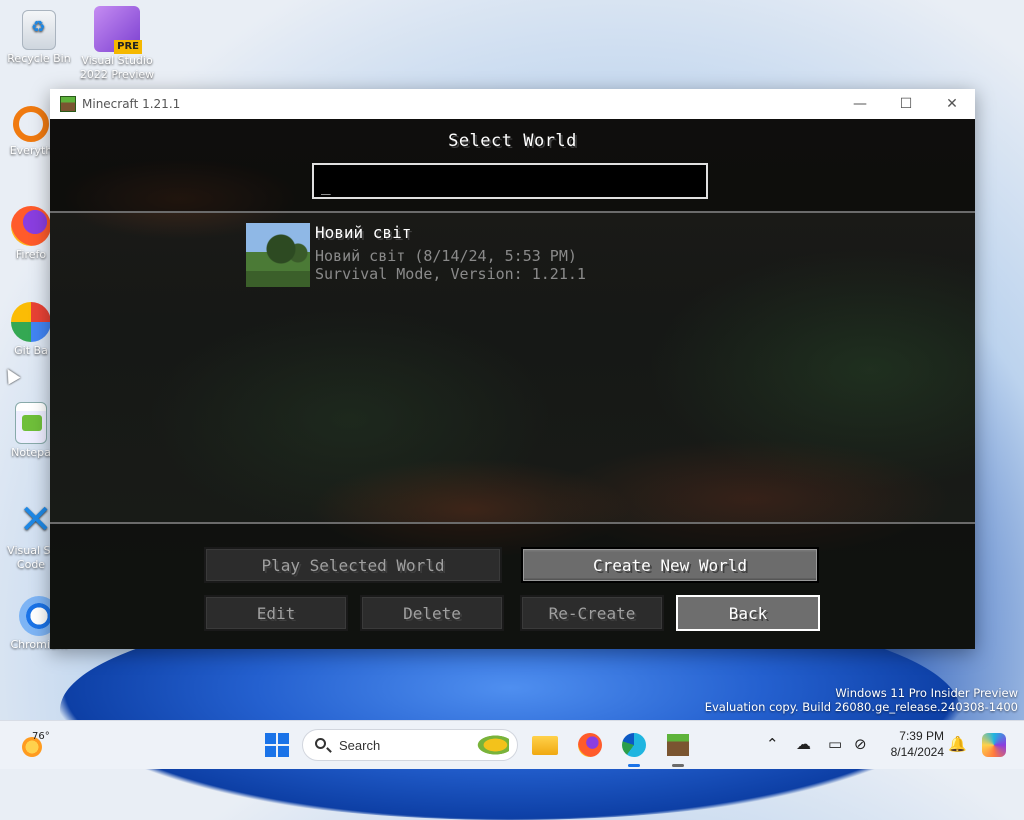  I want to click on notepad-icon, so click(31, 423).